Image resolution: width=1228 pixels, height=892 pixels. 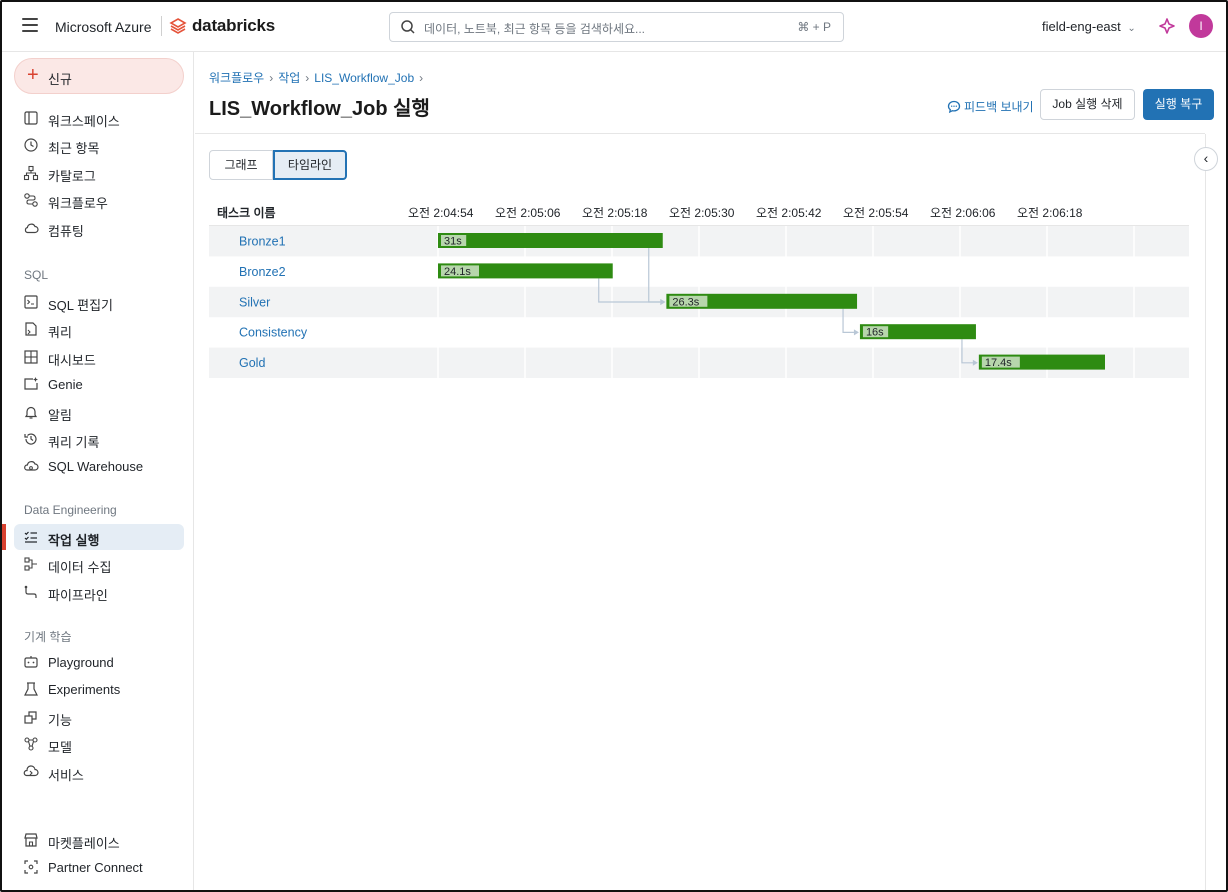 What do you see at coordinates (31, 772) in the screenshot?
I see `serving-icon` at bounding box center [31, 772].